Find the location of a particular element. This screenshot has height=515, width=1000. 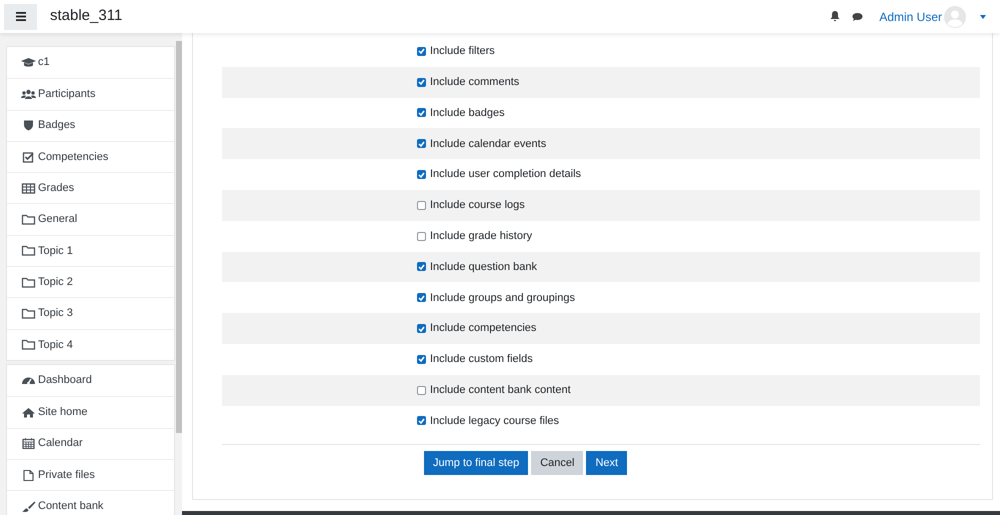

submit-button: Next is located at coordinates (607, 463).